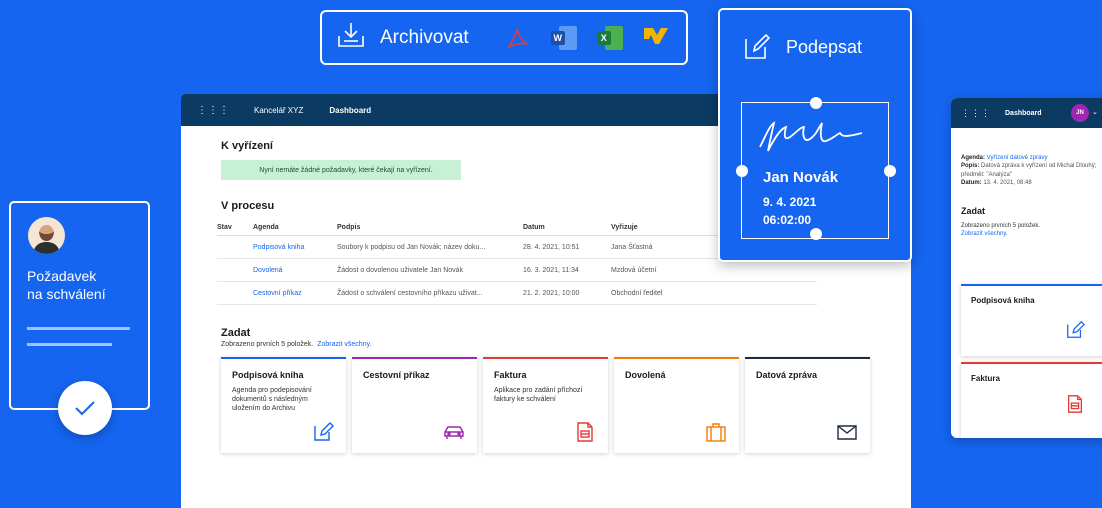 The width and height of the screenshot is (1102, 508). What do you see at coordinates (1031, 400) in the screenshot?
I see `mobile-card-faktura: Faktura` at bounding box center [1031, 400].